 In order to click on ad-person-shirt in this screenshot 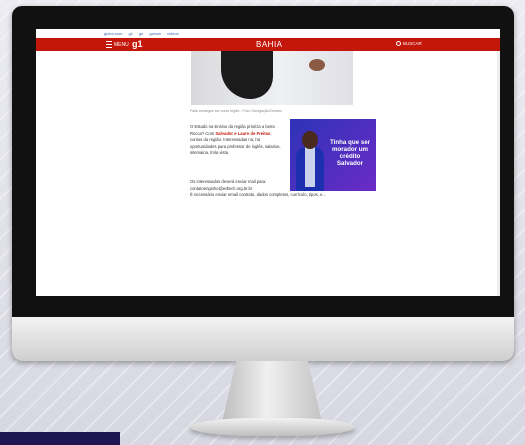, I will do `click(310, 167)`.